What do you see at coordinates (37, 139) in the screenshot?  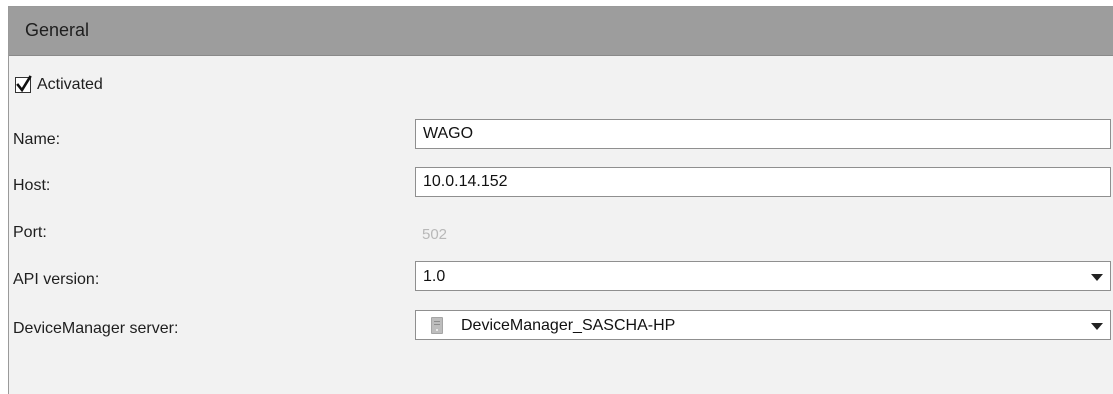 I see `name-label: Name:` at bounding box center [37, 139].